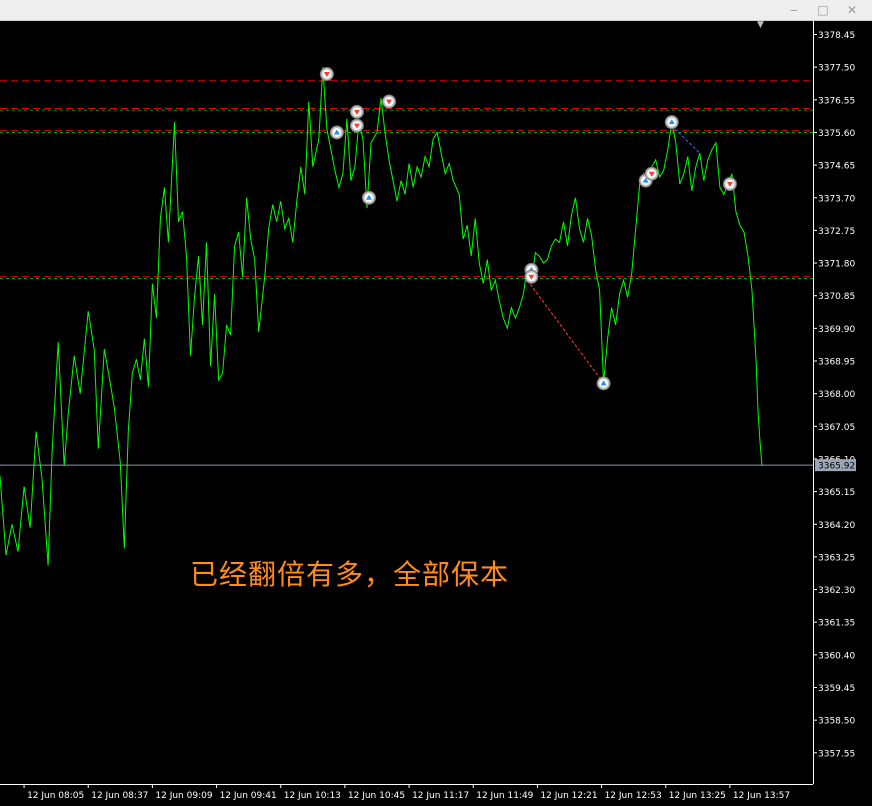  I want to click on y-tick-label: 3362.30, so click(836, 591).